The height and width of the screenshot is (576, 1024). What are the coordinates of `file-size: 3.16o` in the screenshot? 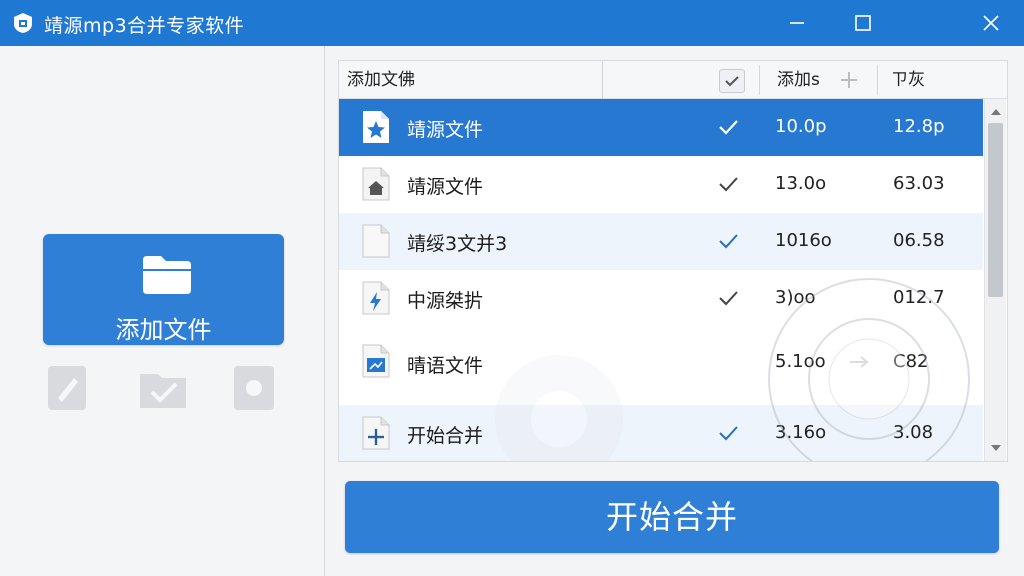 It's located at (801, 432).